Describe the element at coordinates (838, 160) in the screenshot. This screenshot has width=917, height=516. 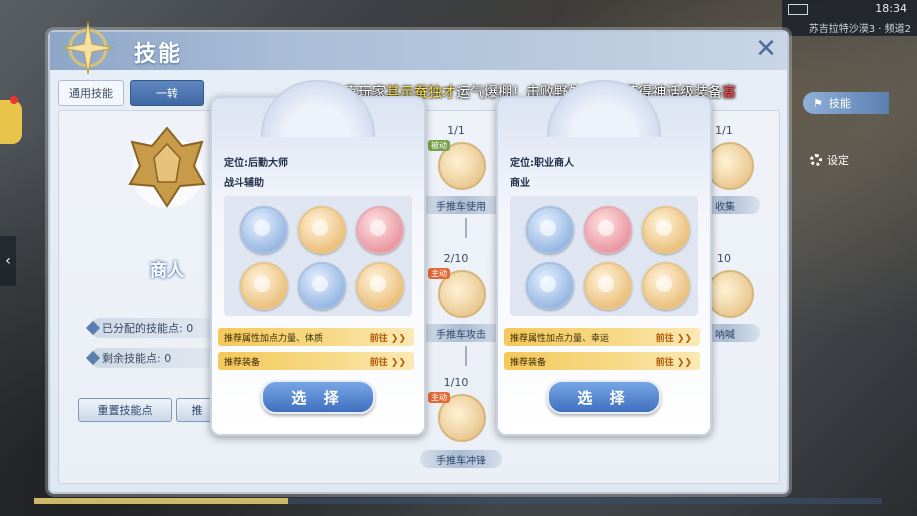
I see `side-menu-settings-label: 设定` at that location.